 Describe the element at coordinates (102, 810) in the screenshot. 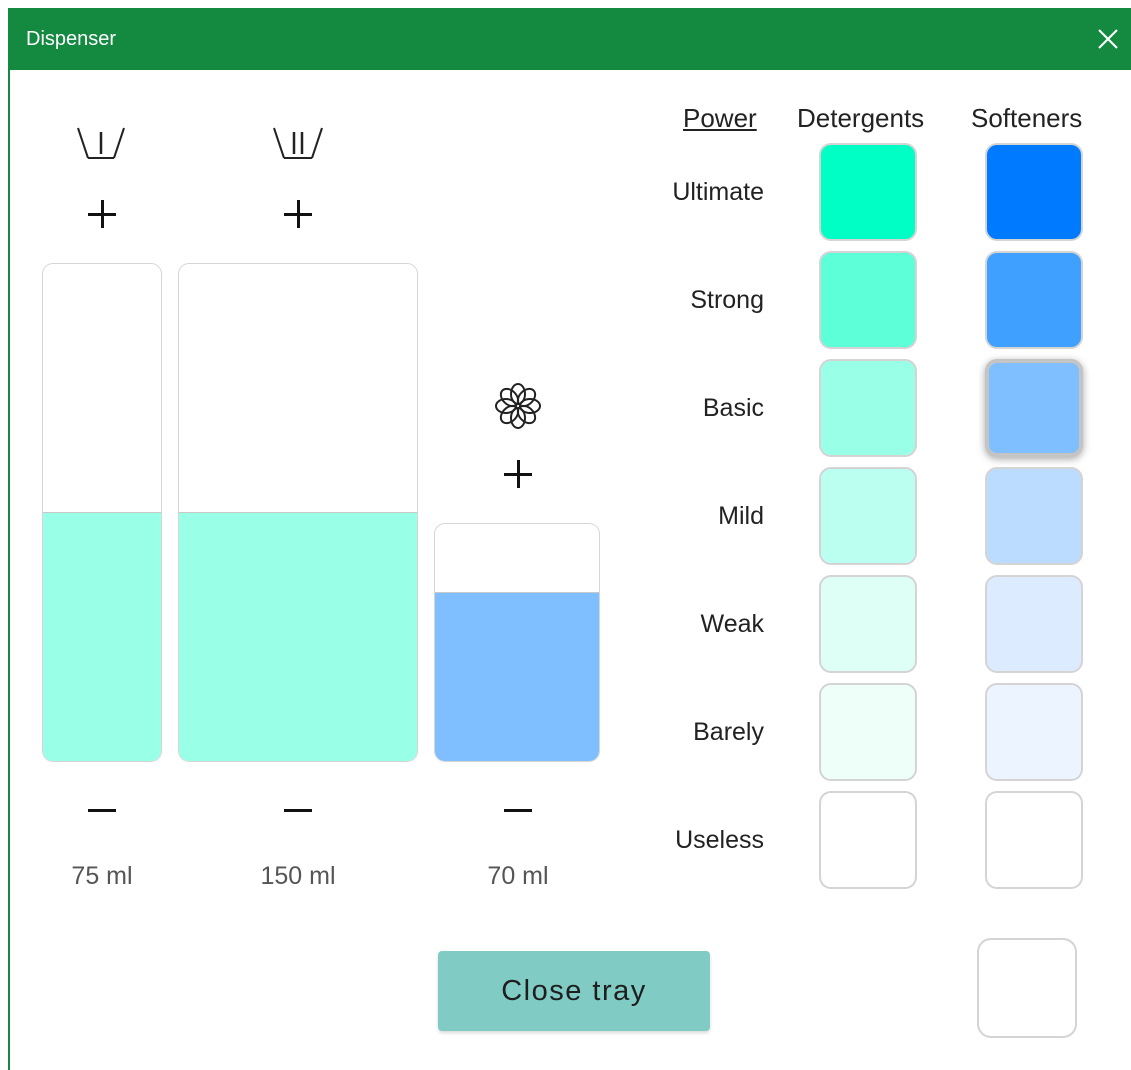

I see `tank-1-decrease-button` at that location.